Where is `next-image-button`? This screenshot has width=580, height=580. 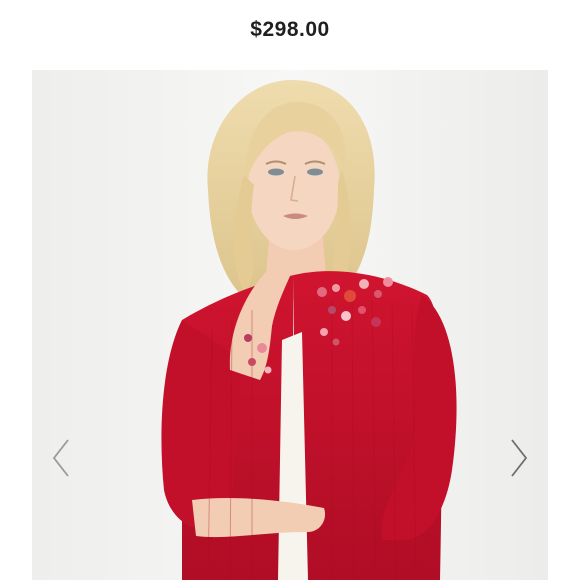 next-image-button is located at coordinates (520, 460).